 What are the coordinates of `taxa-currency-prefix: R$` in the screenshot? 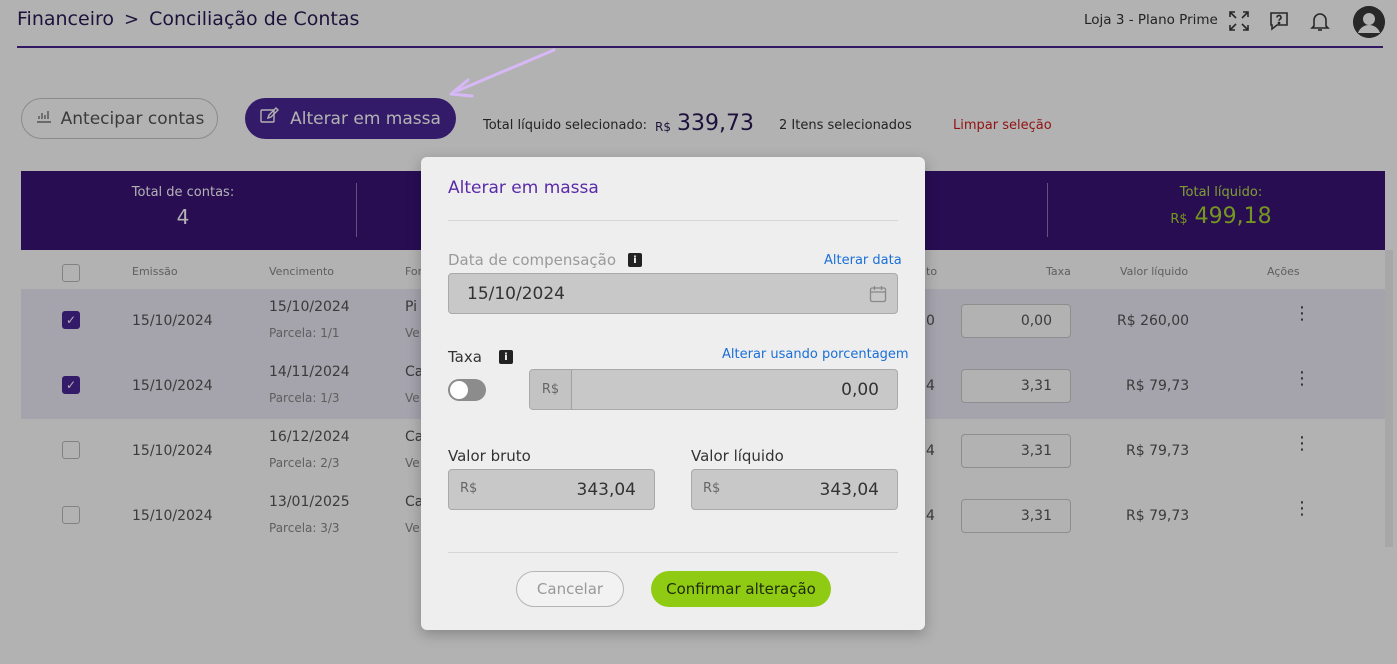 It's located at (551, 389).